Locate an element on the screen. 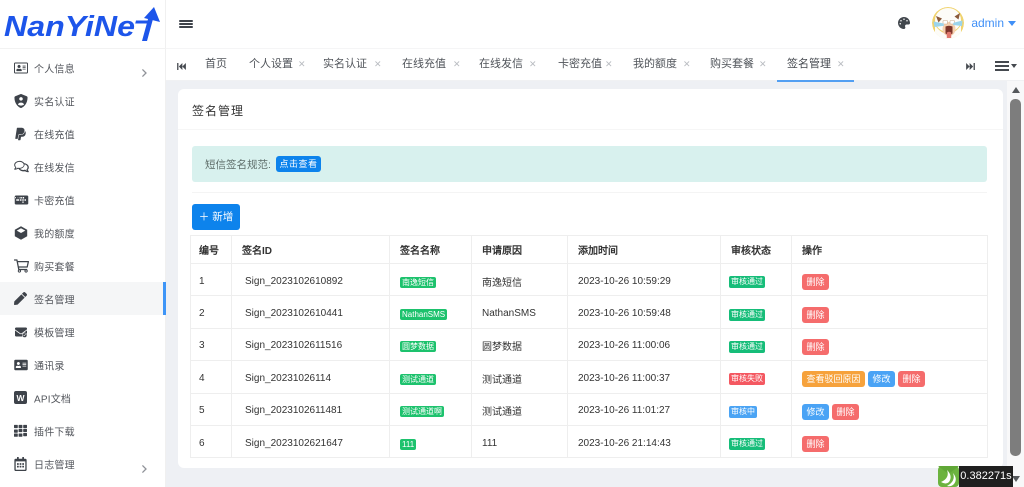 The width and height of the screenshot is (1024, 487). svg-text: W is located at coordinates (20, 397).